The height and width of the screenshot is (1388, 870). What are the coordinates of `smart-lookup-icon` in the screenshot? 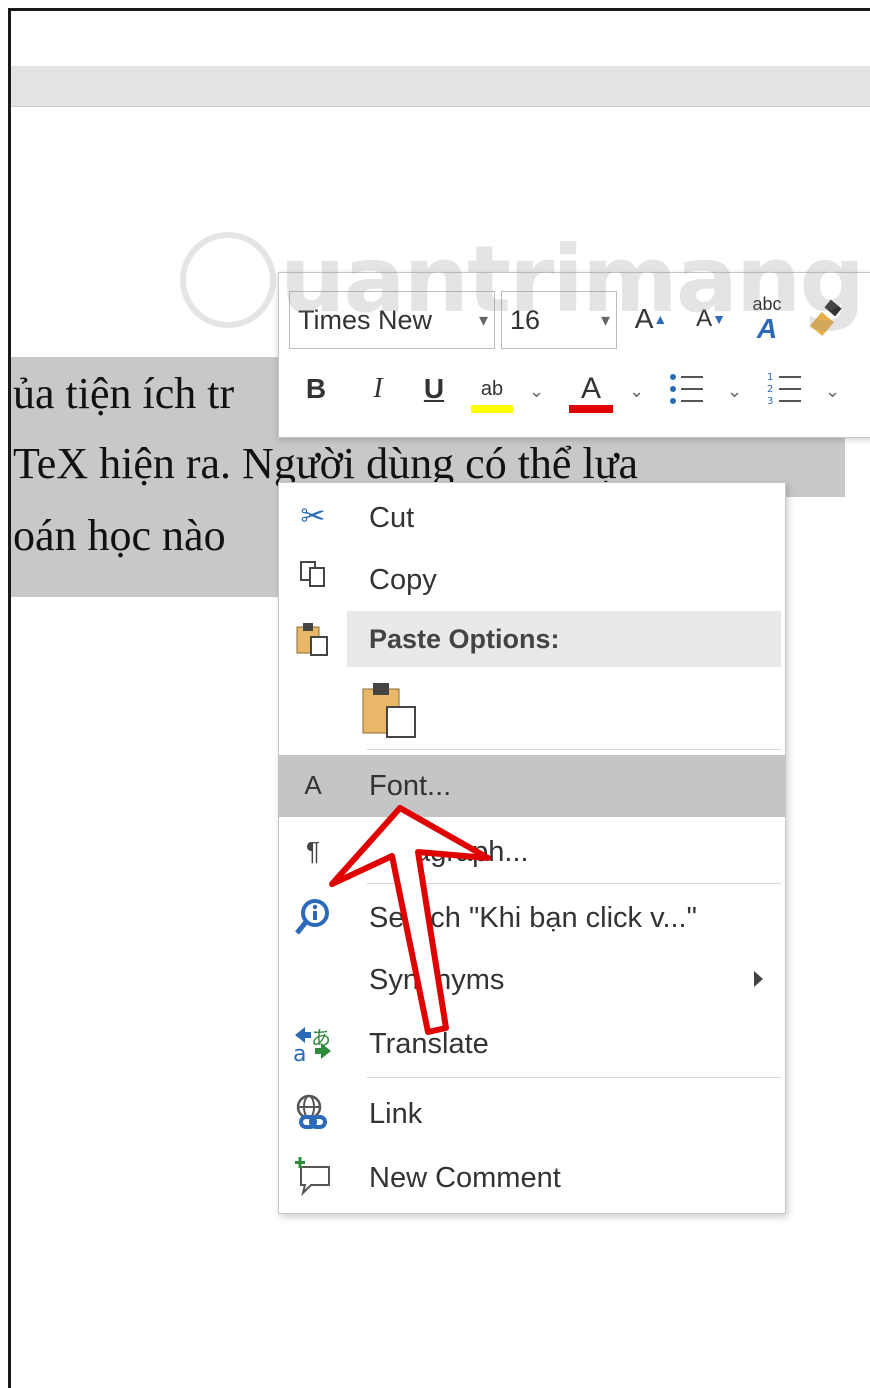 It's located at (313, 917).